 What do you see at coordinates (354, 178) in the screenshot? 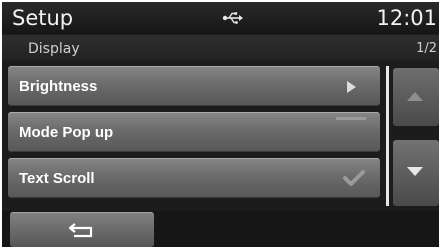
I see `check-icon` at bounding box center [354, 178].